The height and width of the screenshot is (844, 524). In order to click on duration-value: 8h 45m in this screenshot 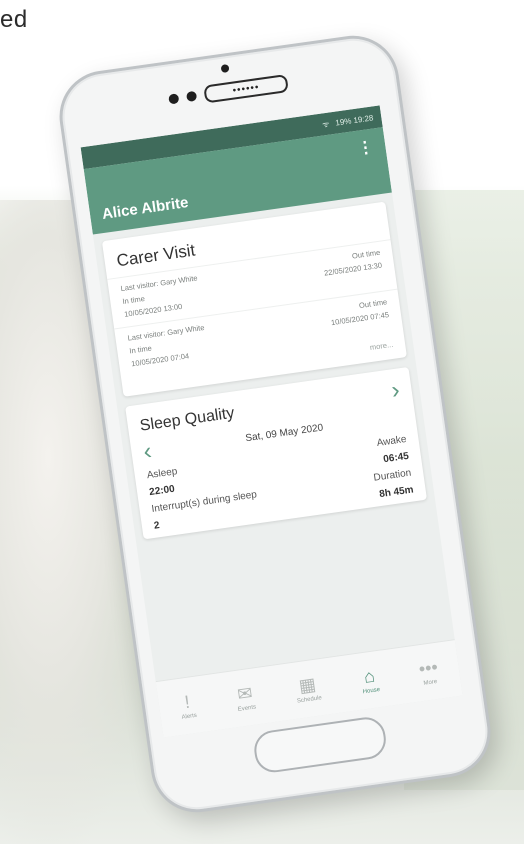, I will do `click(396, 492)`.